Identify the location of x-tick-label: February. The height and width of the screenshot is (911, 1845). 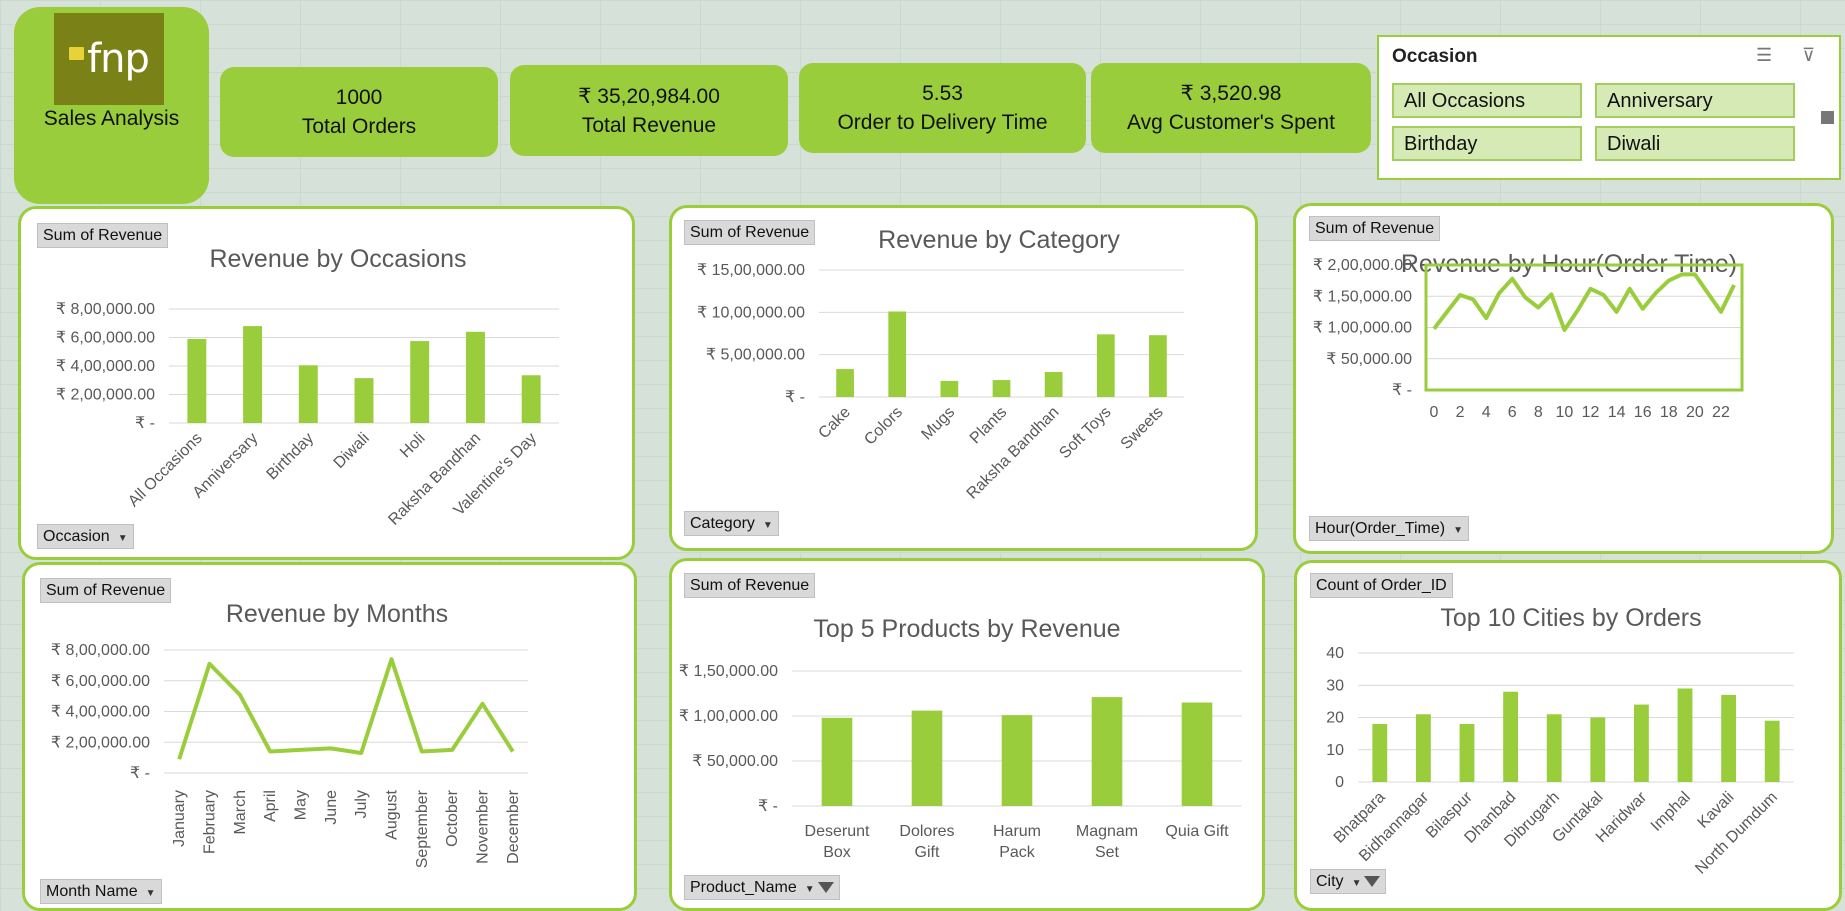
(210, 822).